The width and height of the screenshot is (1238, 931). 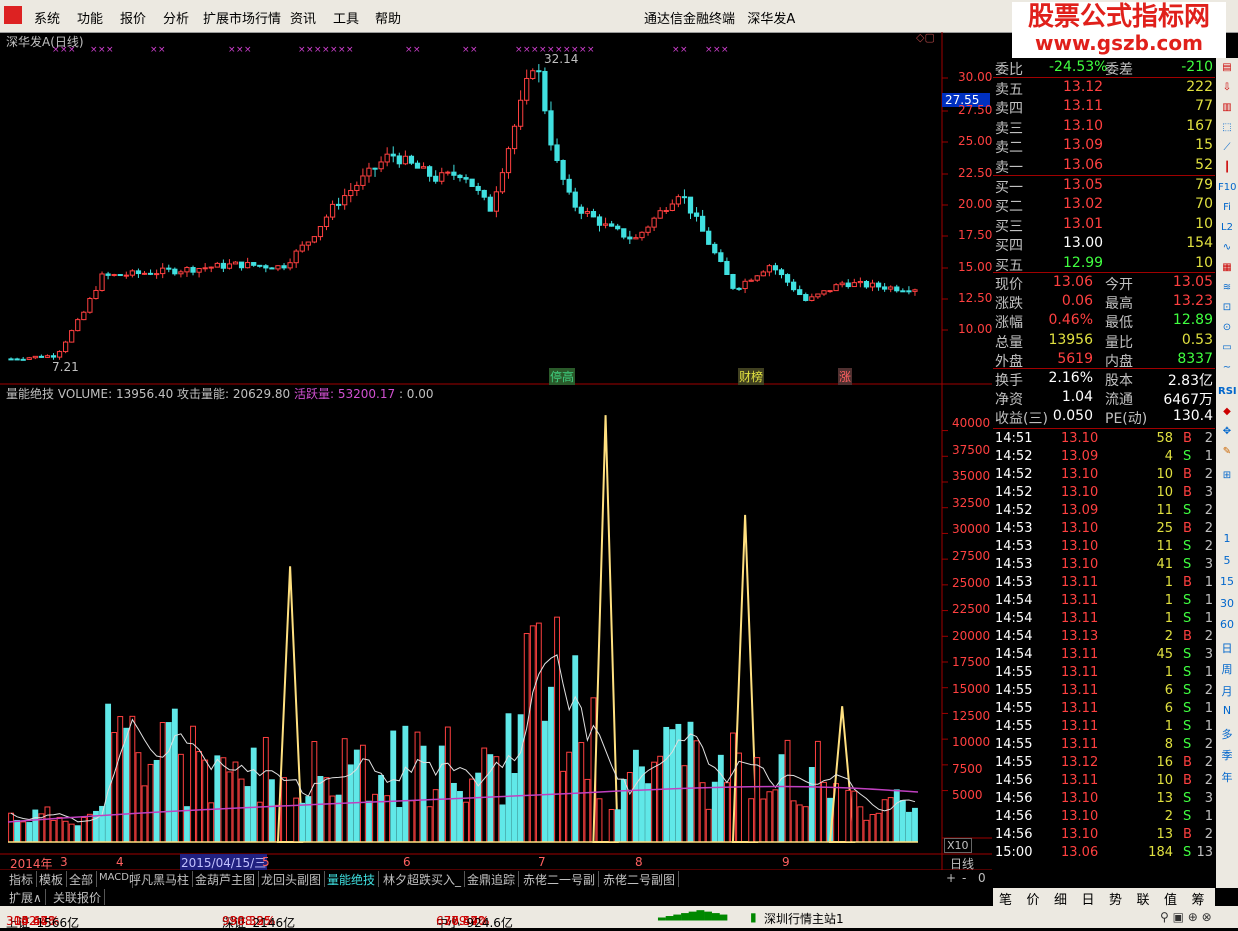 What do you see at coordinates (1227, 230) in the screenshot?
I see `sb-icon-l: L2` at bounding box center [1227, 230].